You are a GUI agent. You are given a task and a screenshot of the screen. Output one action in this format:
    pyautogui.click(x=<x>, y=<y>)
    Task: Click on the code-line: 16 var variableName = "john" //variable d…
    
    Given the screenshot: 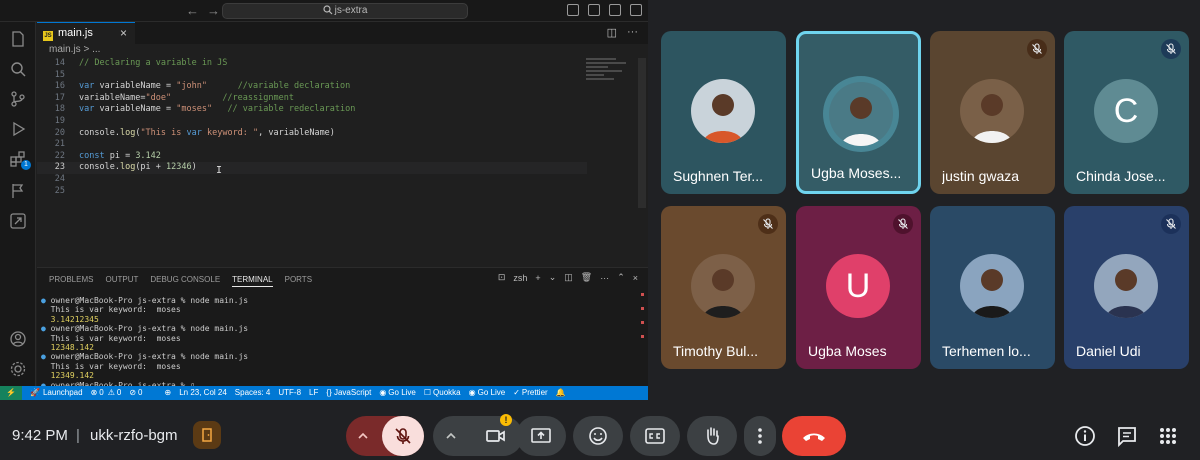 What is the action you would take?
    pyautogui.click(x=312, y=87)
    